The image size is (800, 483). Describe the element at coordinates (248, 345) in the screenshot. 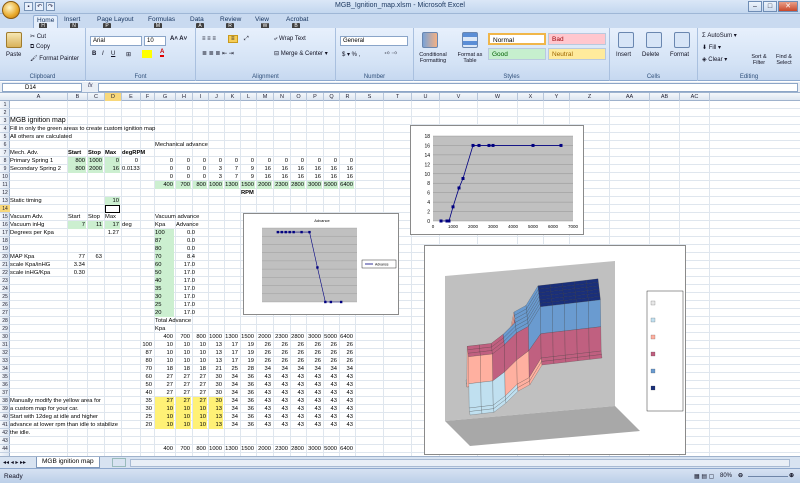

I see `total-cell: 19` at that location.